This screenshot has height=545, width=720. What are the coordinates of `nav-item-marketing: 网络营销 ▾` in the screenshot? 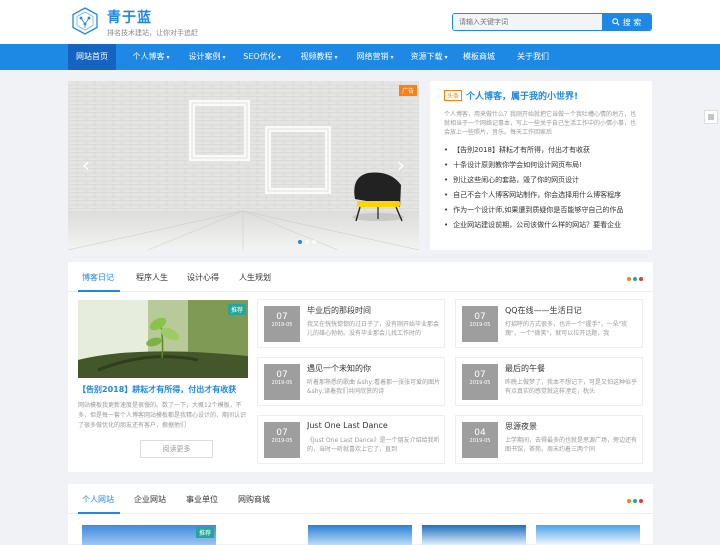 It's located at (375, 57).